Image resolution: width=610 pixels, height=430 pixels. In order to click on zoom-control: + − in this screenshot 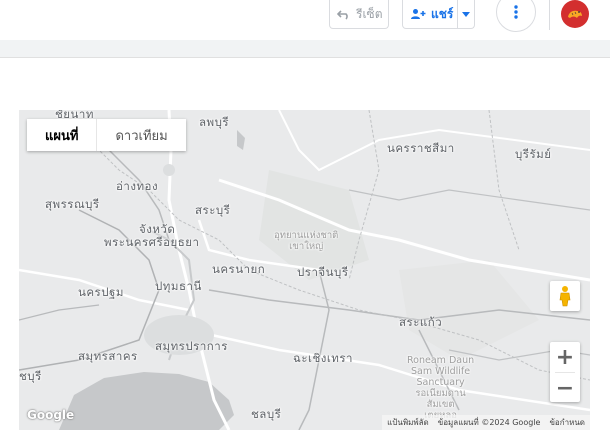, I will do `click(565, 372)`.